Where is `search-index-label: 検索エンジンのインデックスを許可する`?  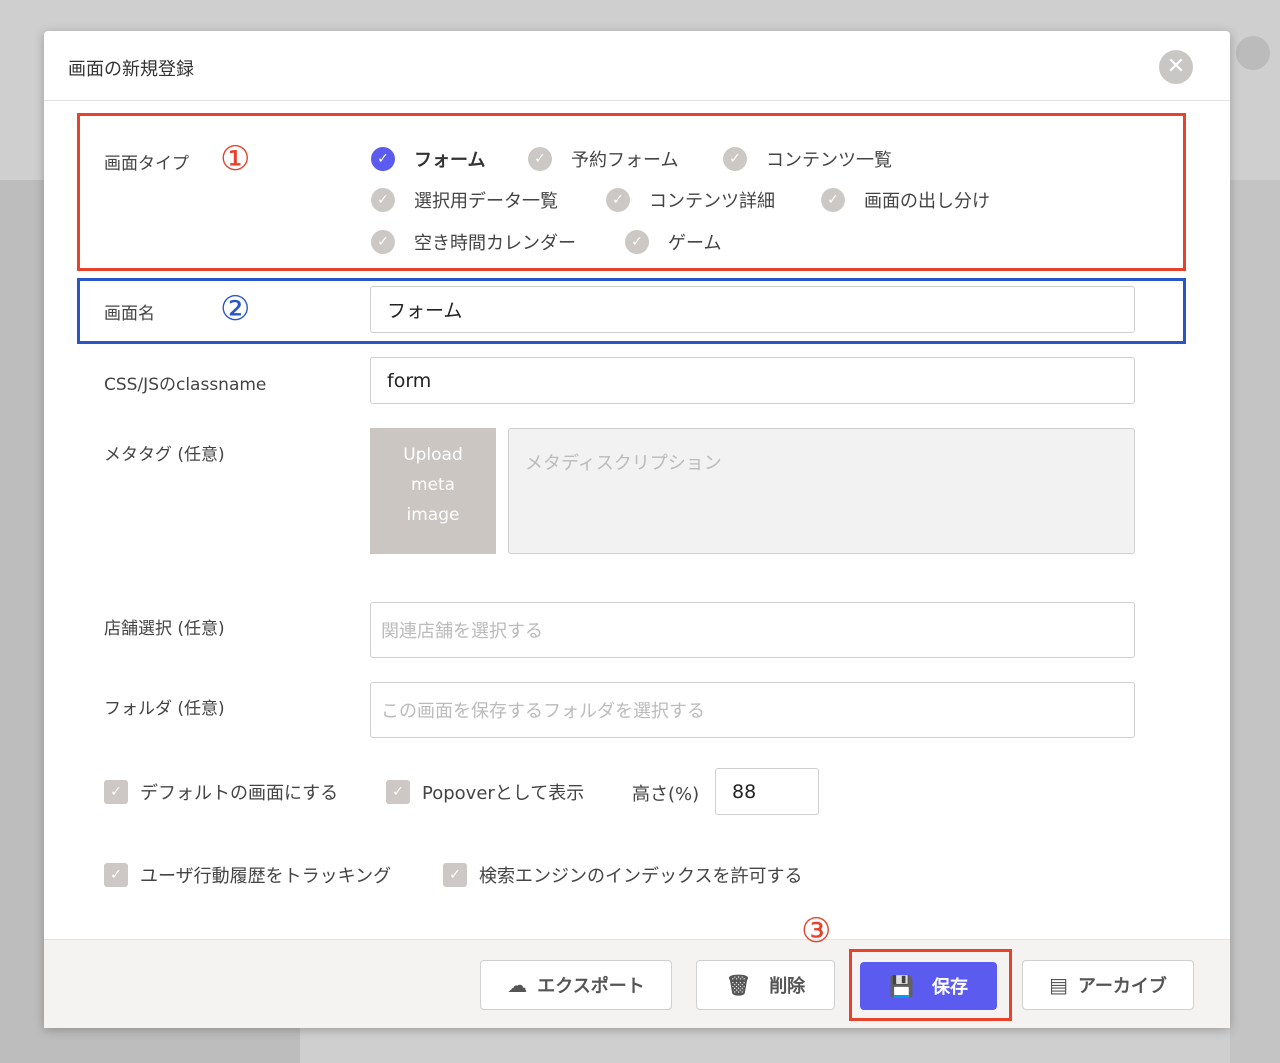
search-index-label: 検索エンジンのインデックスを許可する is located at coordinates (641, 876).